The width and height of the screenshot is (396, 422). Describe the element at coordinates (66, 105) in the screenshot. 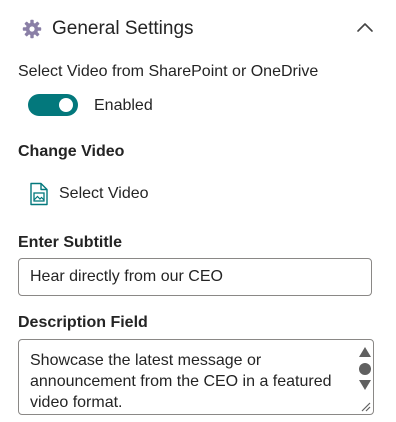

I see `toggle-knob` at that location.